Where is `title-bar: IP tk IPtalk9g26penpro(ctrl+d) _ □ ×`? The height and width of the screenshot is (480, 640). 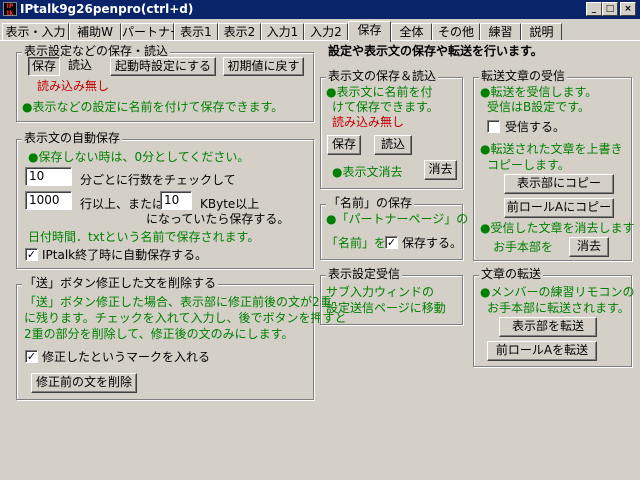
title-bar: IP tk IPtalk9g26penpro(ctrl+d) _ □ × is located at coordinates (320, 9).